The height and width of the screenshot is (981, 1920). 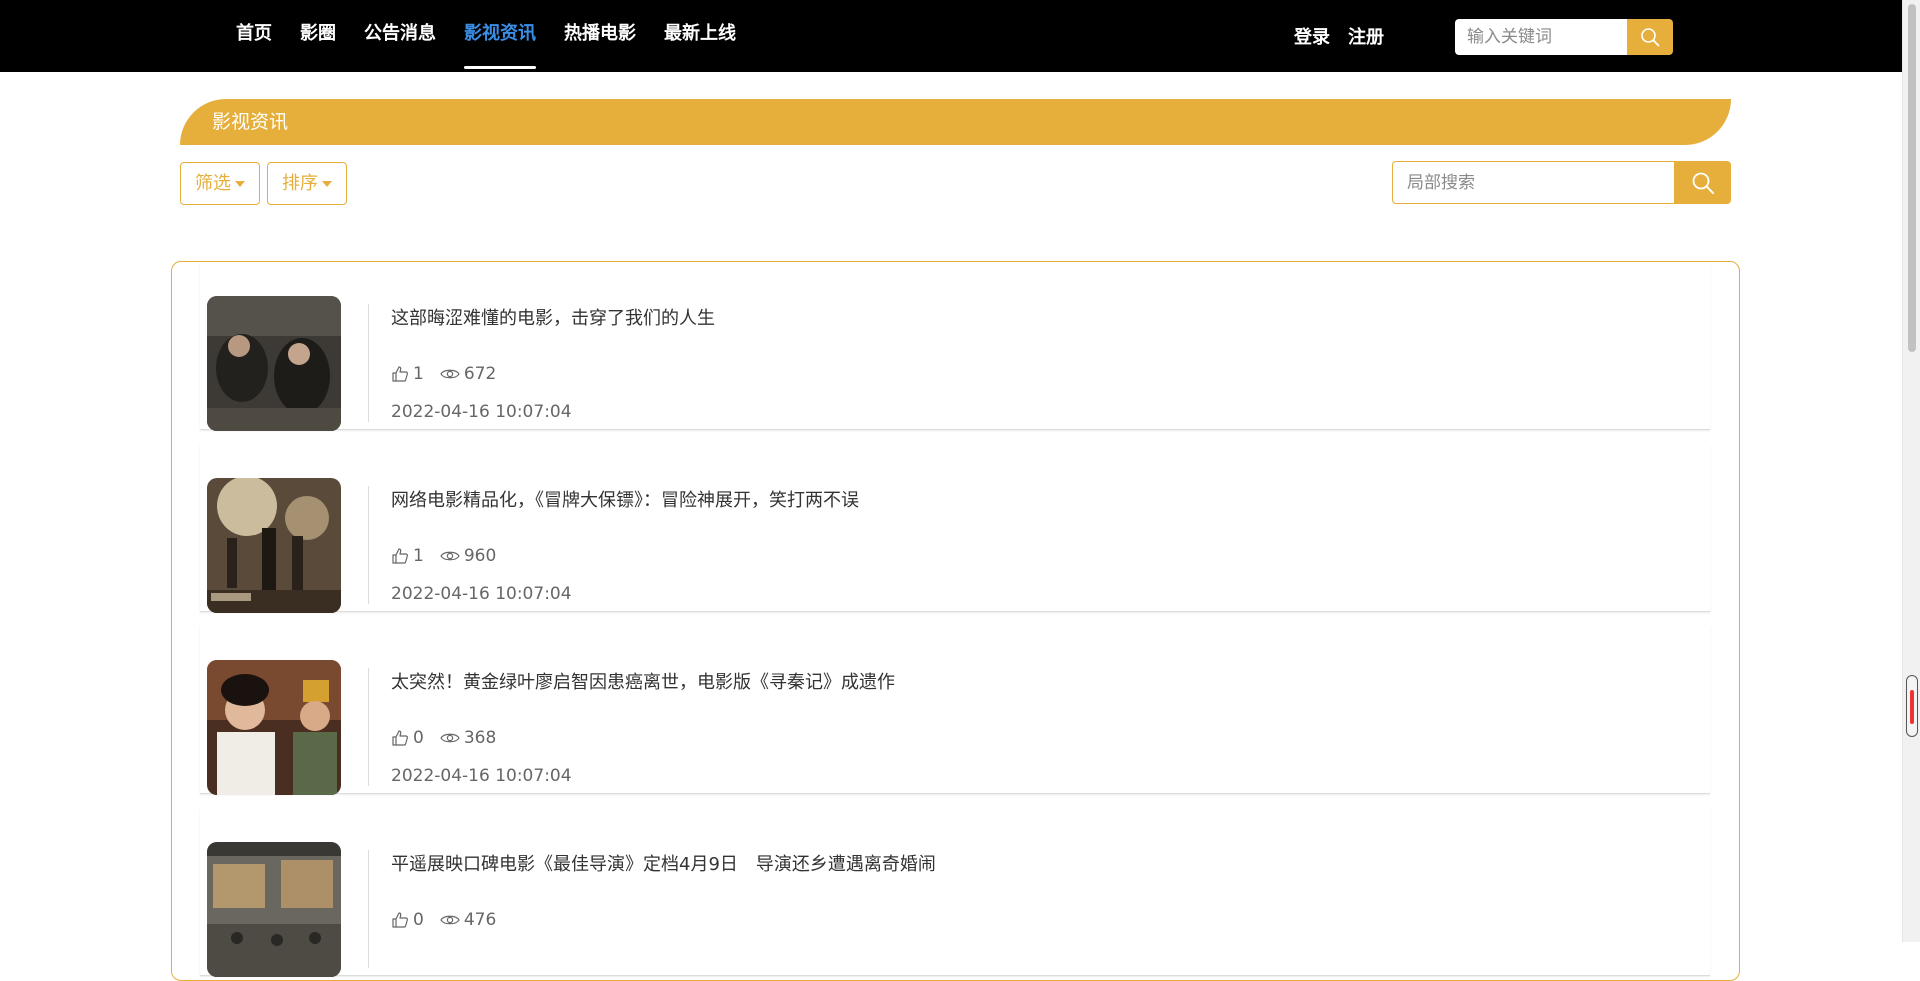 What do you see at coordinates (318, 36) in the screenshot?
I see `nav-item-circle: 影圈` at bounding box center [318, 36].